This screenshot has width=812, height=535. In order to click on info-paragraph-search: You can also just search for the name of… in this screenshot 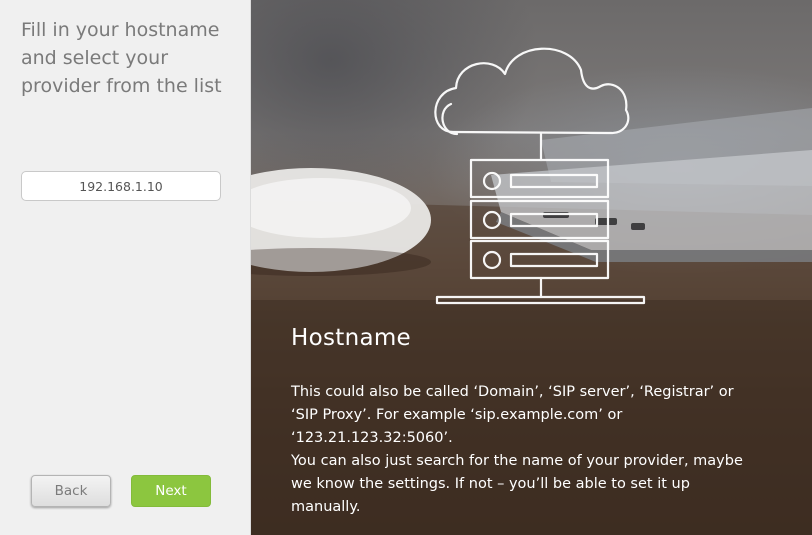, I will do `click(517, 484)`.